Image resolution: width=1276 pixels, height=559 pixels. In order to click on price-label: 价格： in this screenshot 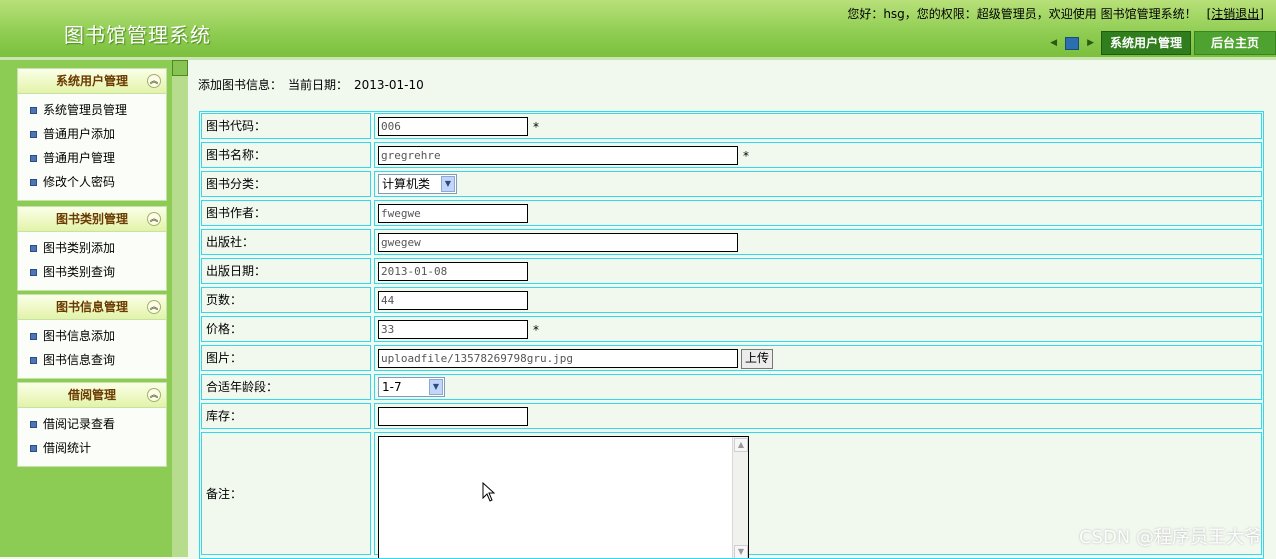, I will do `click(286, 329)`.